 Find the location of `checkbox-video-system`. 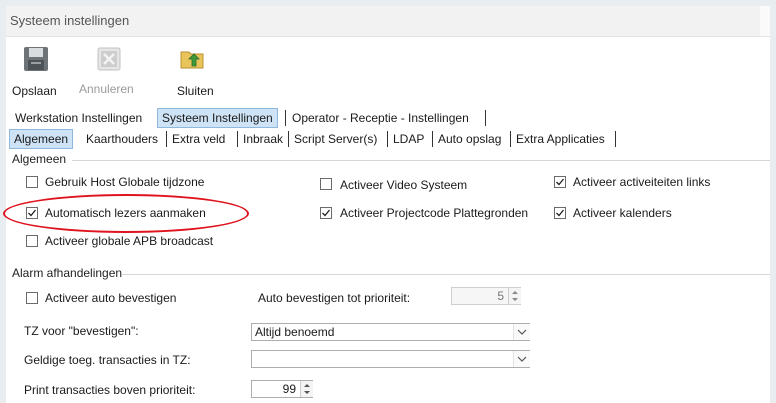

checkbox-video-system is located at coordinates (326, 184).